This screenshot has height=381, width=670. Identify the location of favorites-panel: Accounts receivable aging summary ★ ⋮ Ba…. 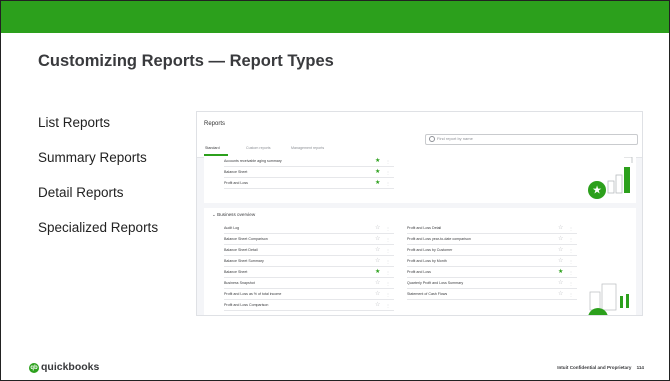
(420, 180).